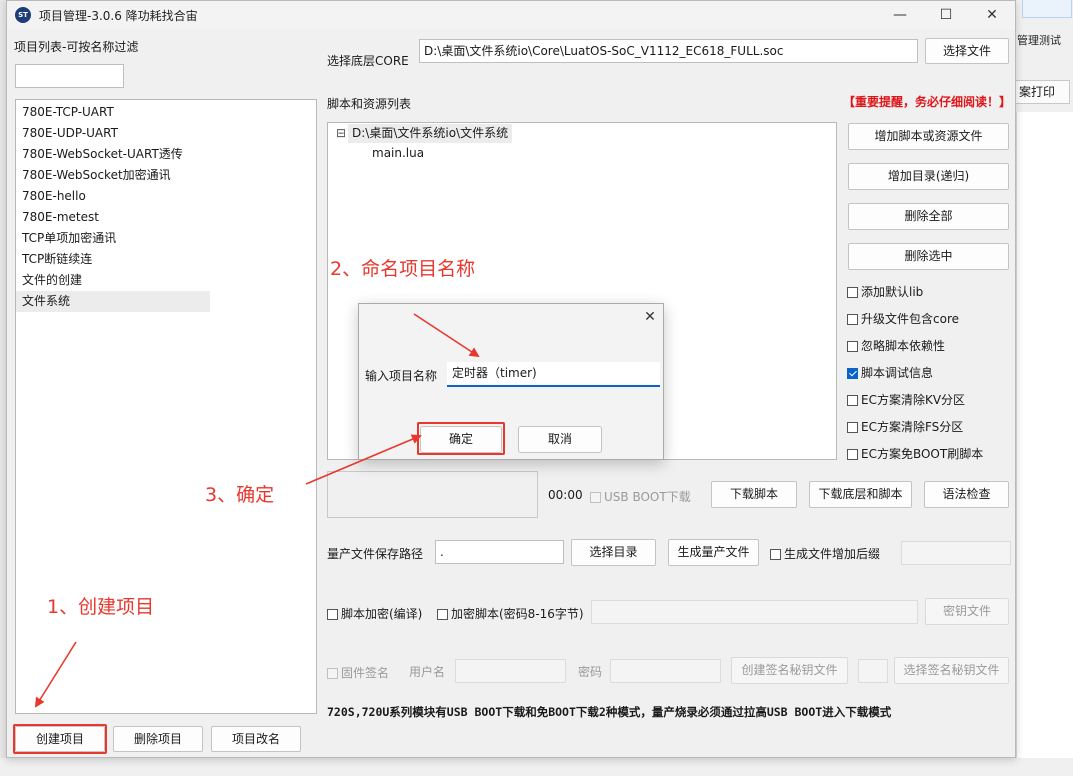 This screenshot has height=776, width=1073. Describe the element at coordinates (922, 454) in the screenshot. I see `option-label: EC方案免BOOT刷脚本` at that location.